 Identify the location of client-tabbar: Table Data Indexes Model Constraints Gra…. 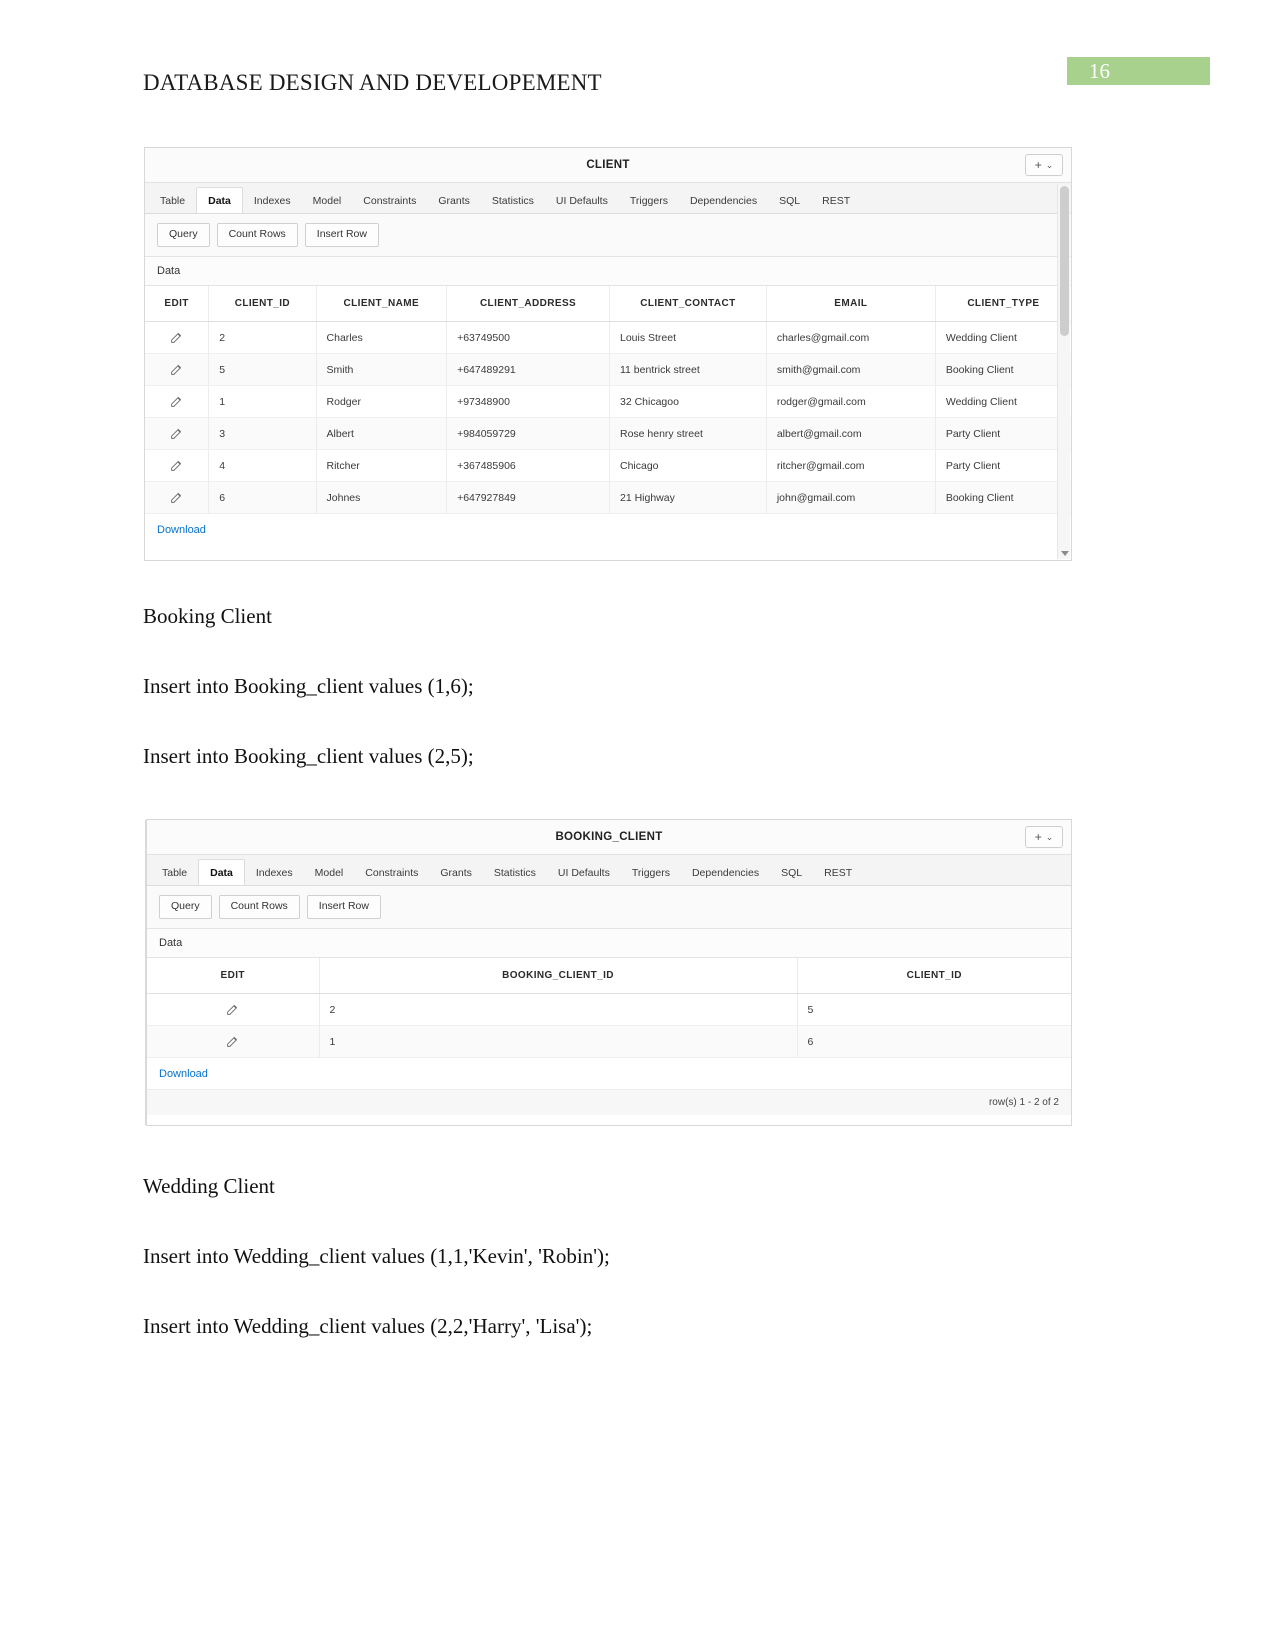
(608, 198).